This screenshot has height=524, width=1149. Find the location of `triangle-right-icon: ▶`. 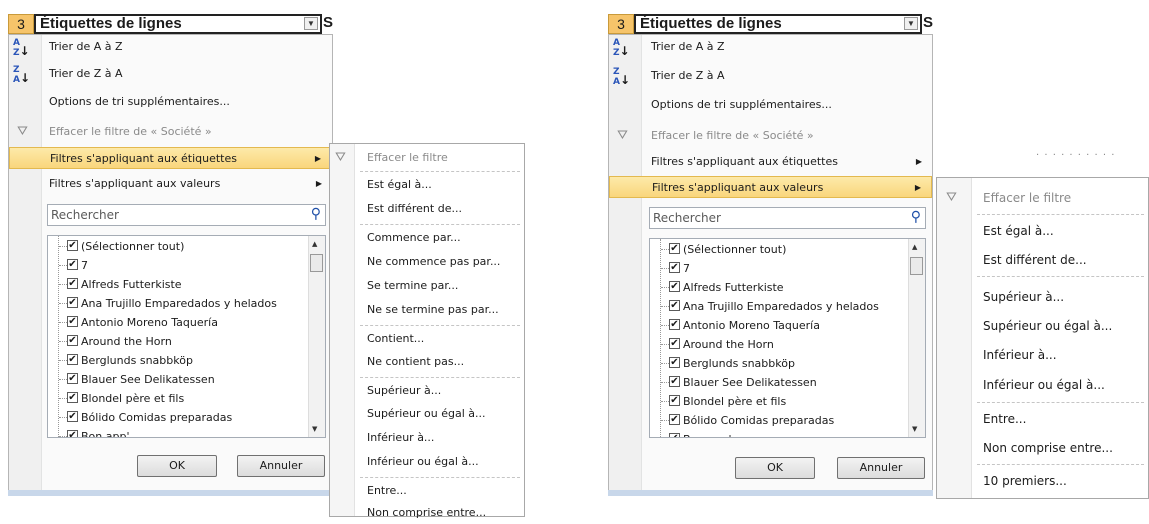

triangle-right-icon: ▶ is located at coordinates (318, 183).